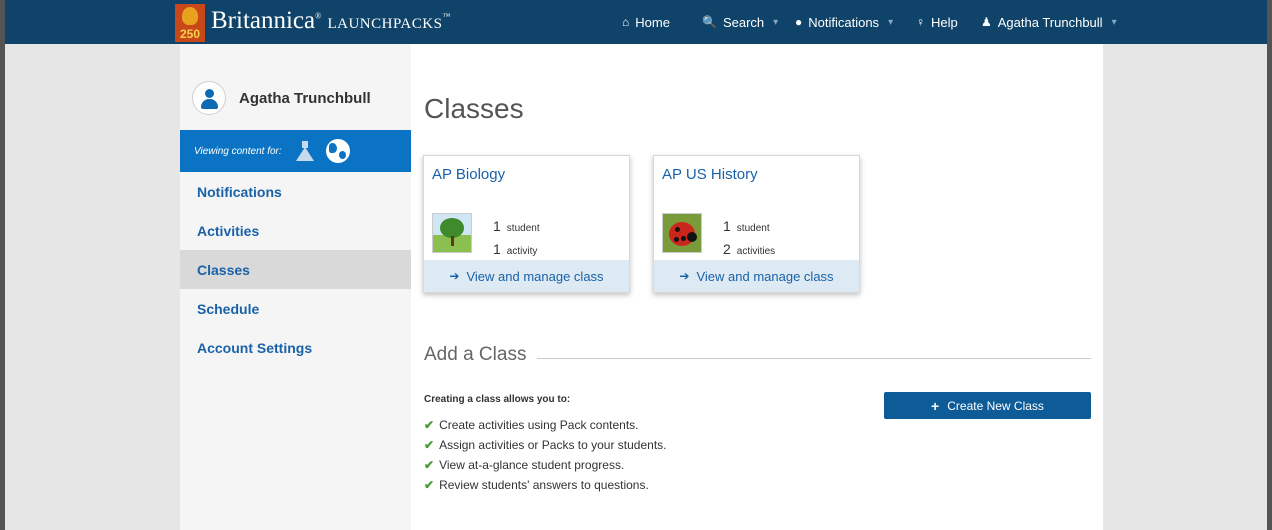  What do you see at coordinates (995, 405) in the screenshot?
I see `create-new-class-label: Create New Class` at bounding box center [995, 405].